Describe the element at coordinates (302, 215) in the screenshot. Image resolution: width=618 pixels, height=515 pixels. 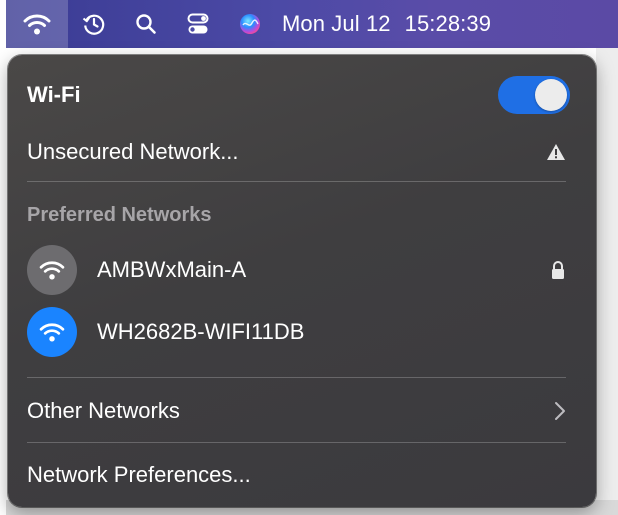
I see `preferred-networks-header: Preferred Networks` at that location.